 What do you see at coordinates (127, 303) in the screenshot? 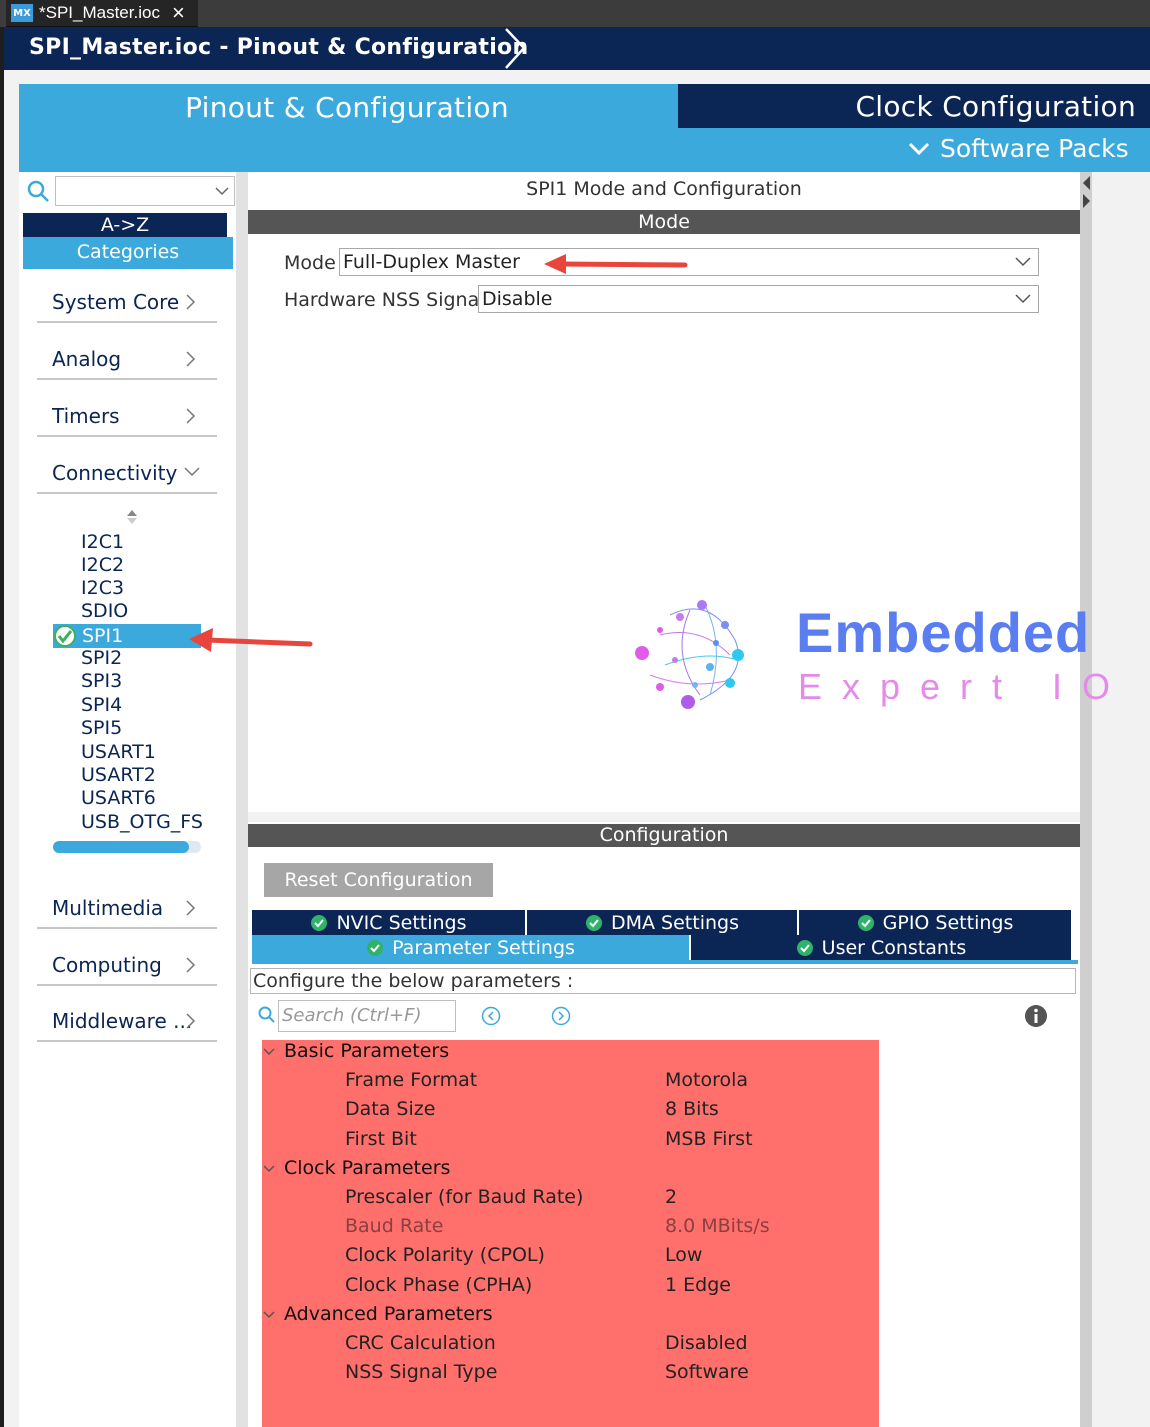
I see `sidebar-item-system-core: System Core` at bounding box center [127, 303].